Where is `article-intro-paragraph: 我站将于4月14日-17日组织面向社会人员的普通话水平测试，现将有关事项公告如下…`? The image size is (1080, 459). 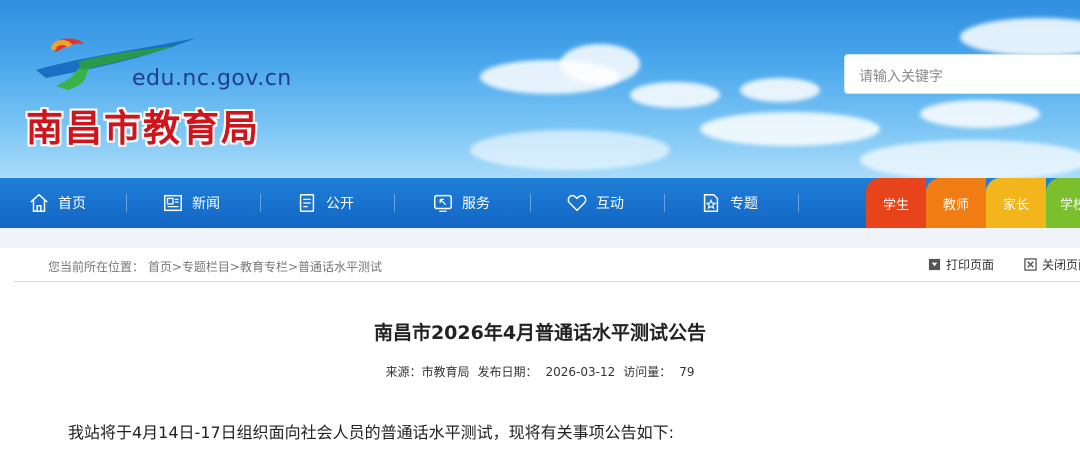 article-intro-paragraph: 我站将于4月14日-17日组织面向社会人员的普通话水平测试，现将有关事项公告如下… is located at coordinates (371, 432).